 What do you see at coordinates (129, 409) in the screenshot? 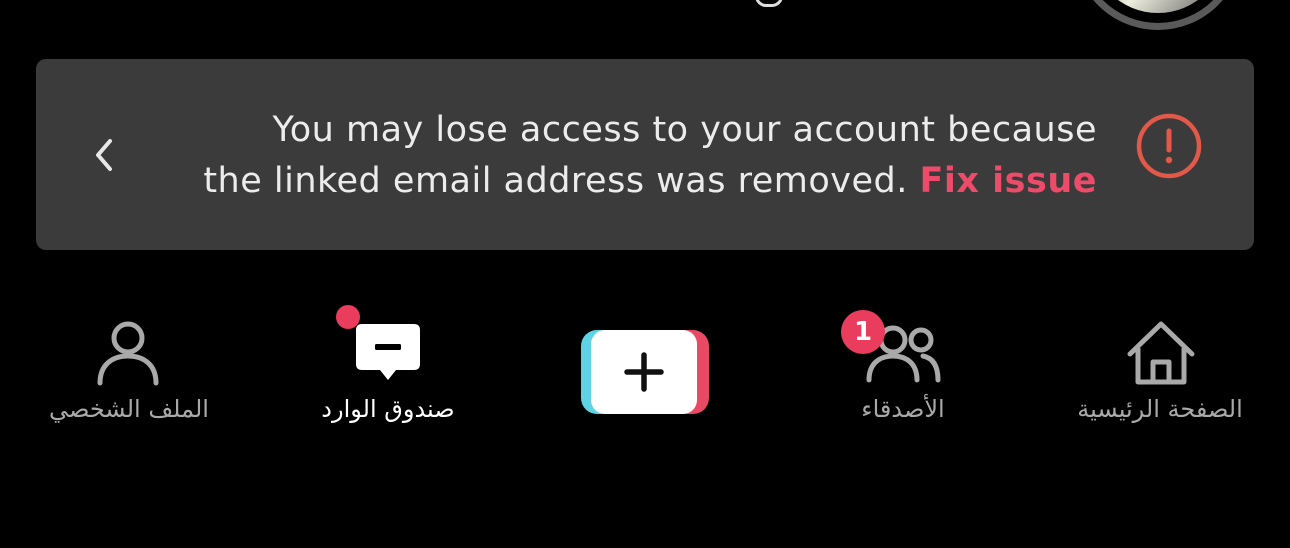
I see `nav-profile-label: الملف الشخصي` at bounding box center [129, 409].